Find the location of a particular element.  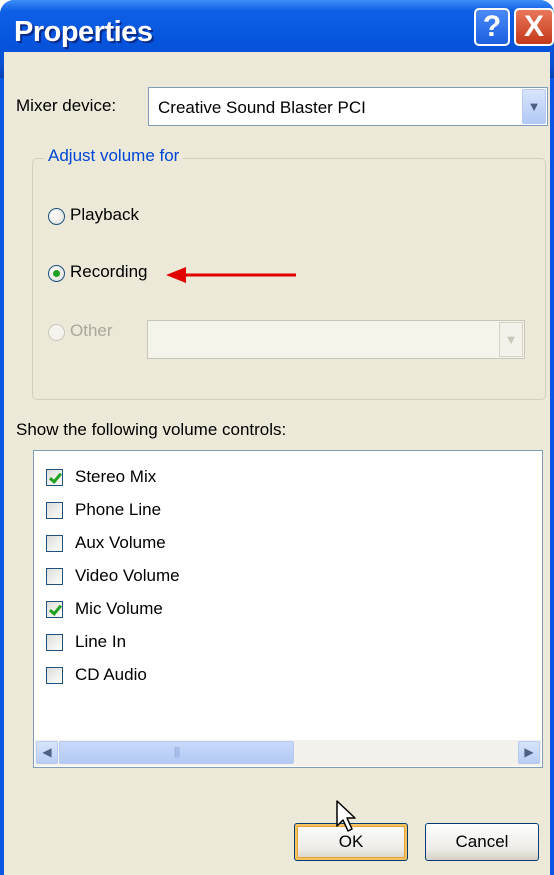

aux-volume-checkbox is located at coordinates (54, 543).